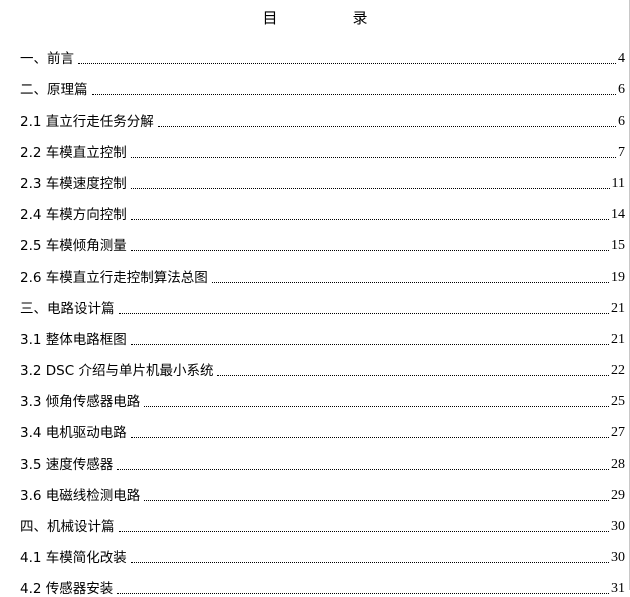  What do you see at coordinates (73, 246) in the screenshot?
I see `toc-entry-label: 2.5 车模倾角测量` at bounding box center [73, 246].